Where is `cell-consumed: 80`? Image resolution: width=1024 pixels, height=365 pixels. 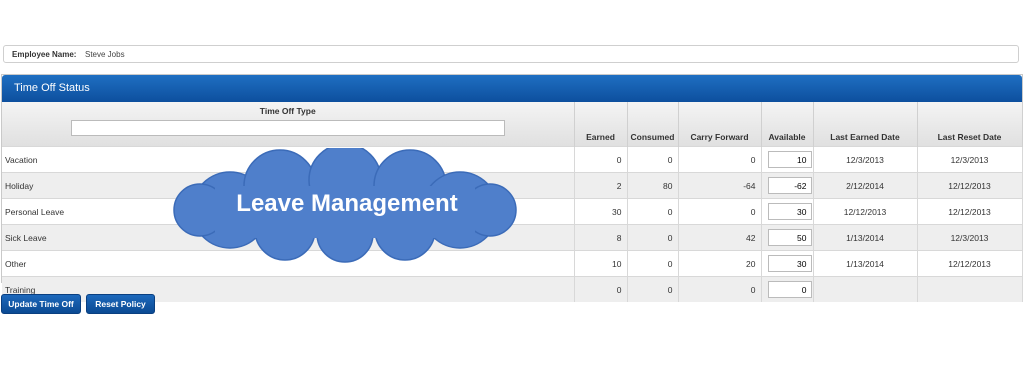
cell-consumed: 80 is located at coordinates (653, 185).